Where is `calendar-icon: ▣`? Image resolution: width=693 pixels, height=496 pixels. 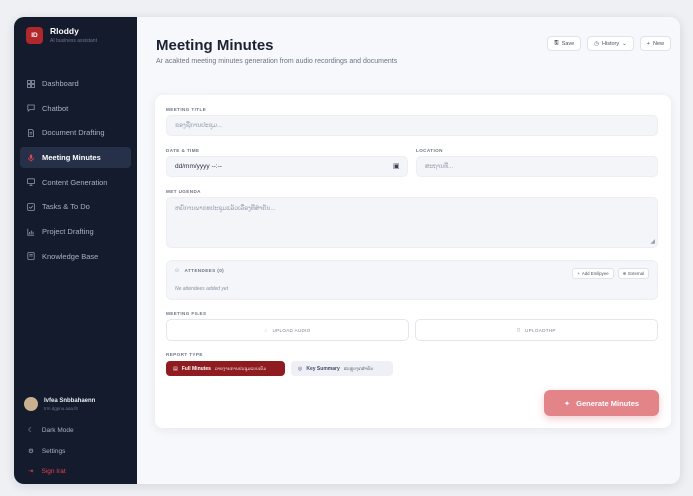 calendar-icon: ▣ is located at coordinates (396, 166).